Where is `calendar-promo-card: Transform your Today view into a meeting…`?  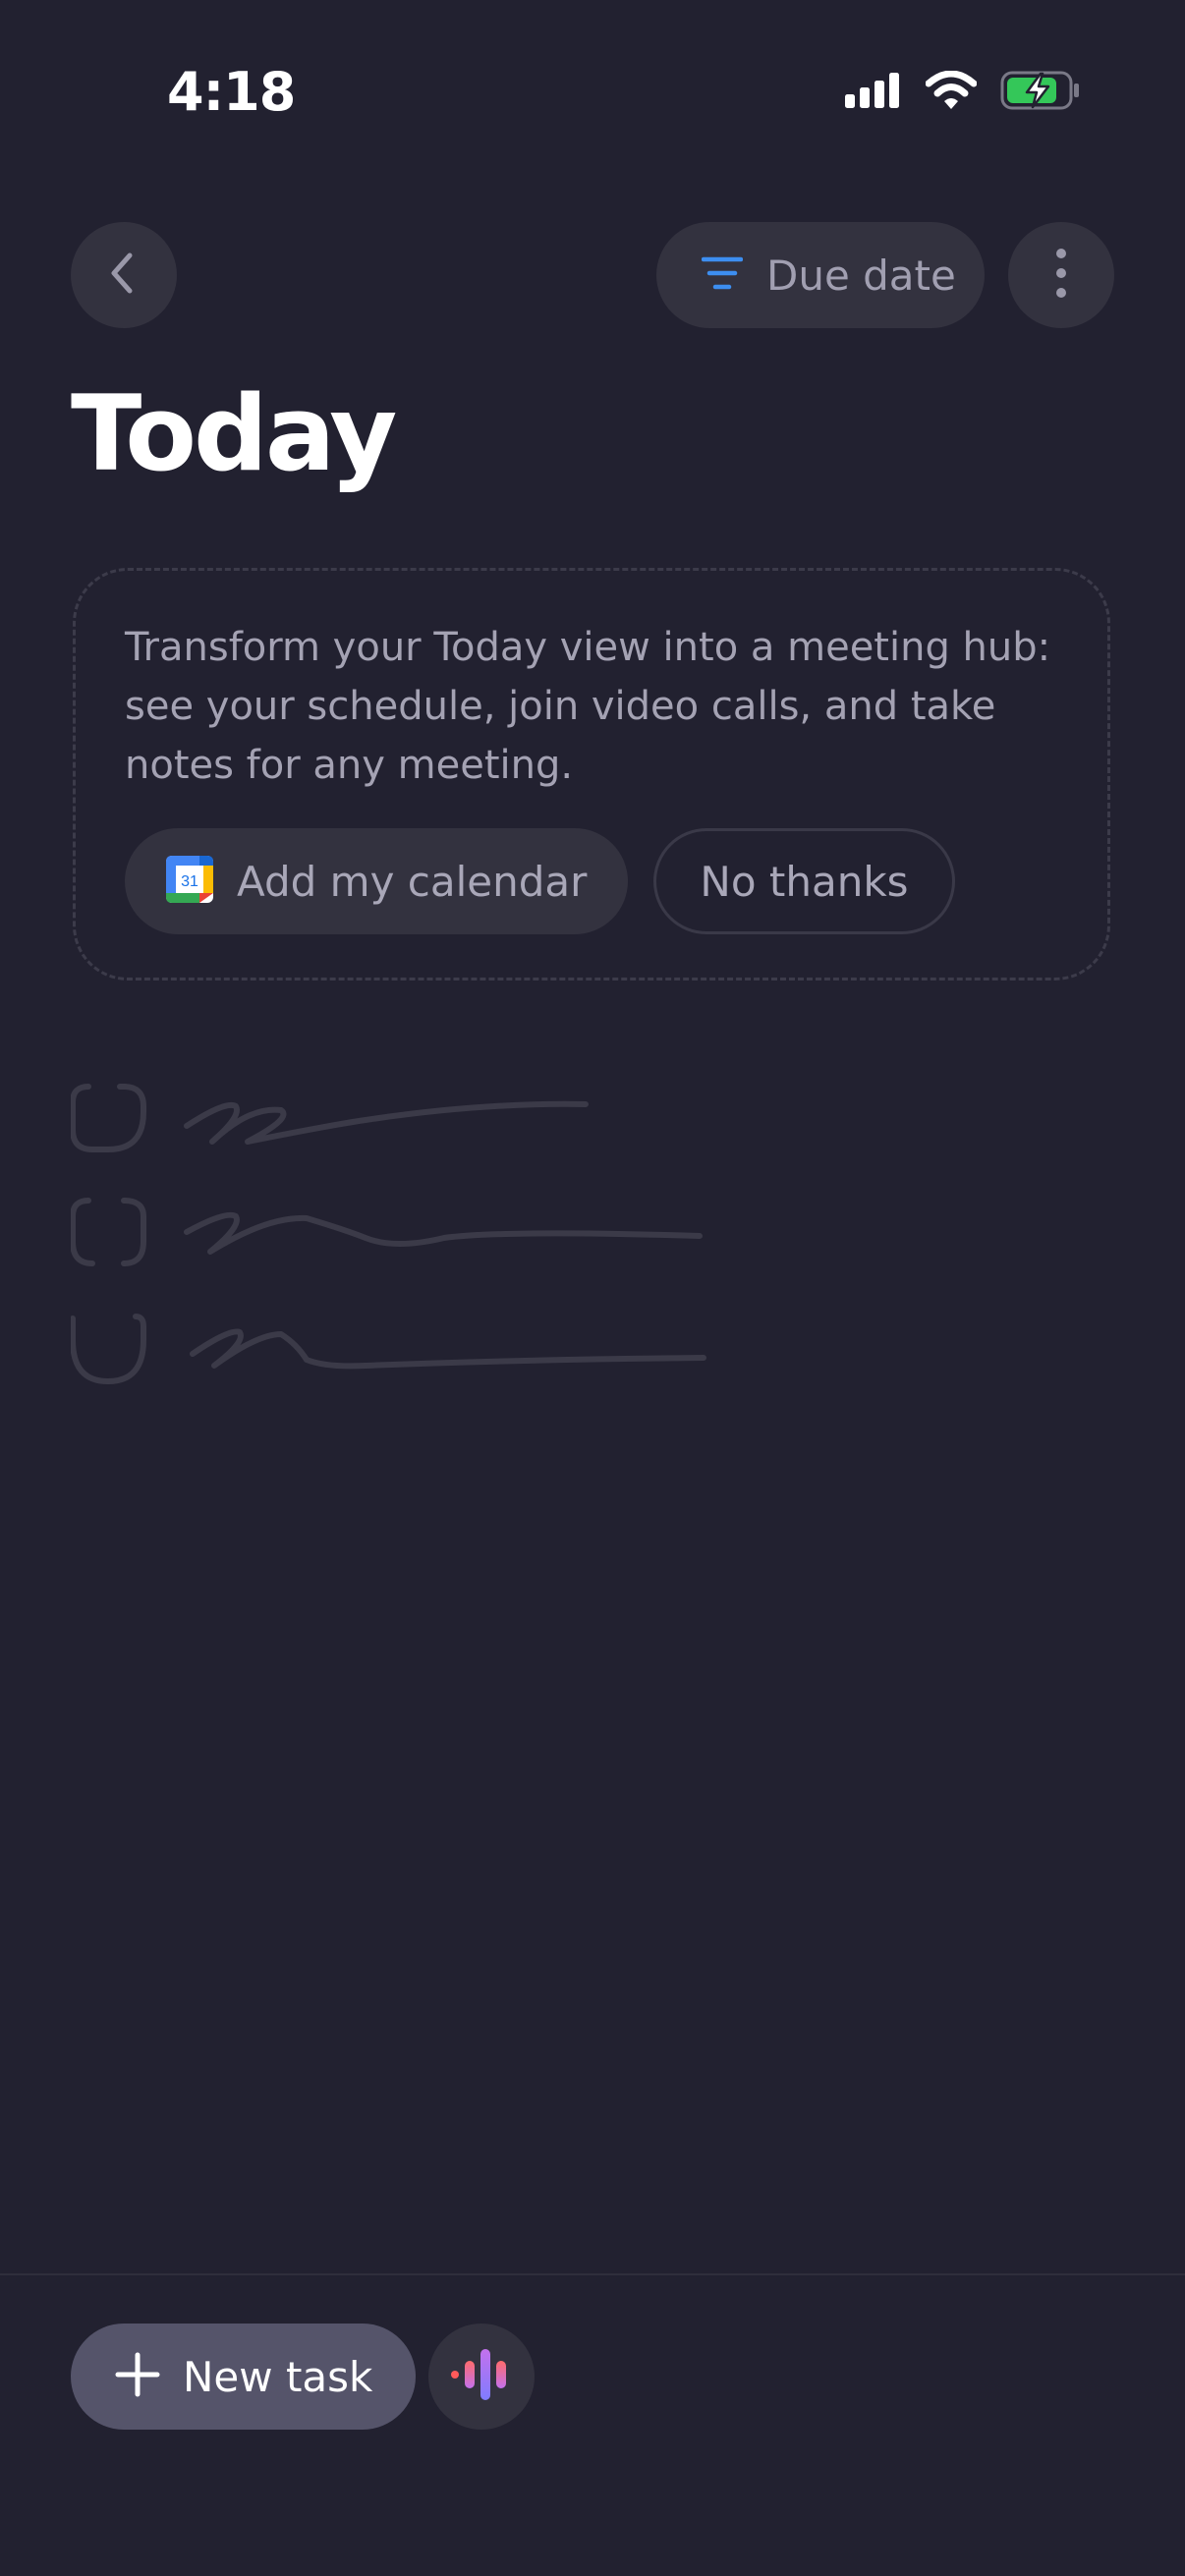 calendar-promo-card: Transform your Today view into a meeting… is located at coordinates (592, 774).